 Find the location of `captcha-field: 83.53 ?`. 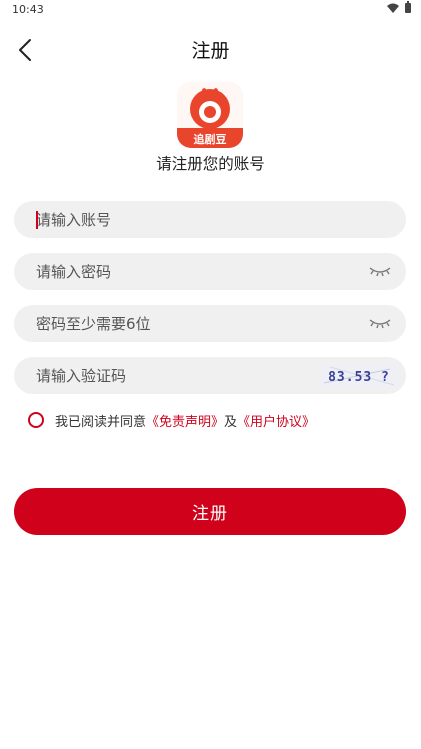

captcha-field: 83.53 ? is located at coordinates (210, 375).